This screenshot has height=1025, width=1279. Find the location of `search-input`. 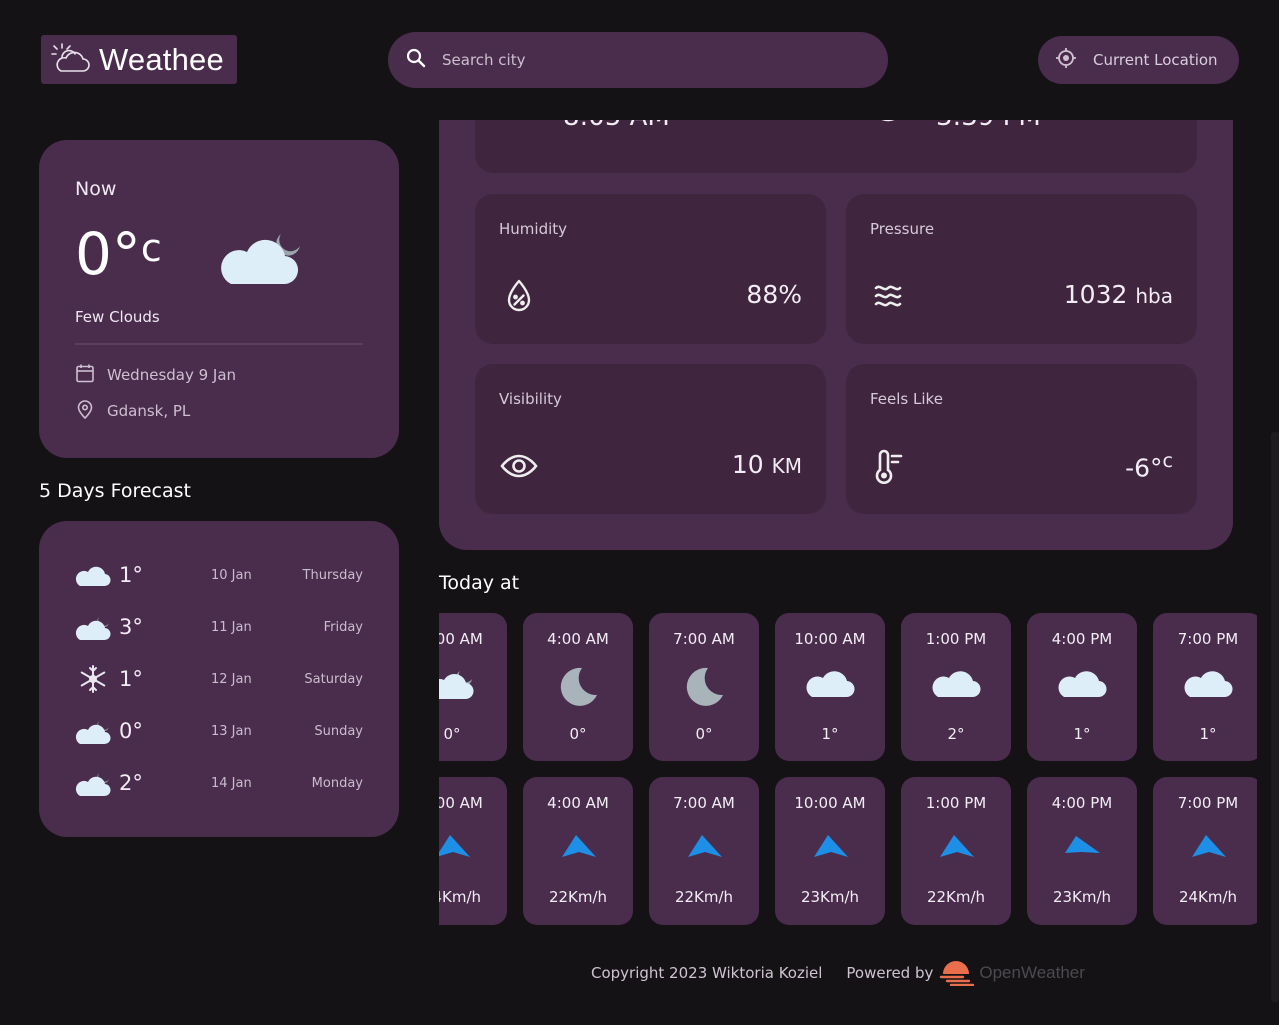

search-input is located at coordinates (642, 60).